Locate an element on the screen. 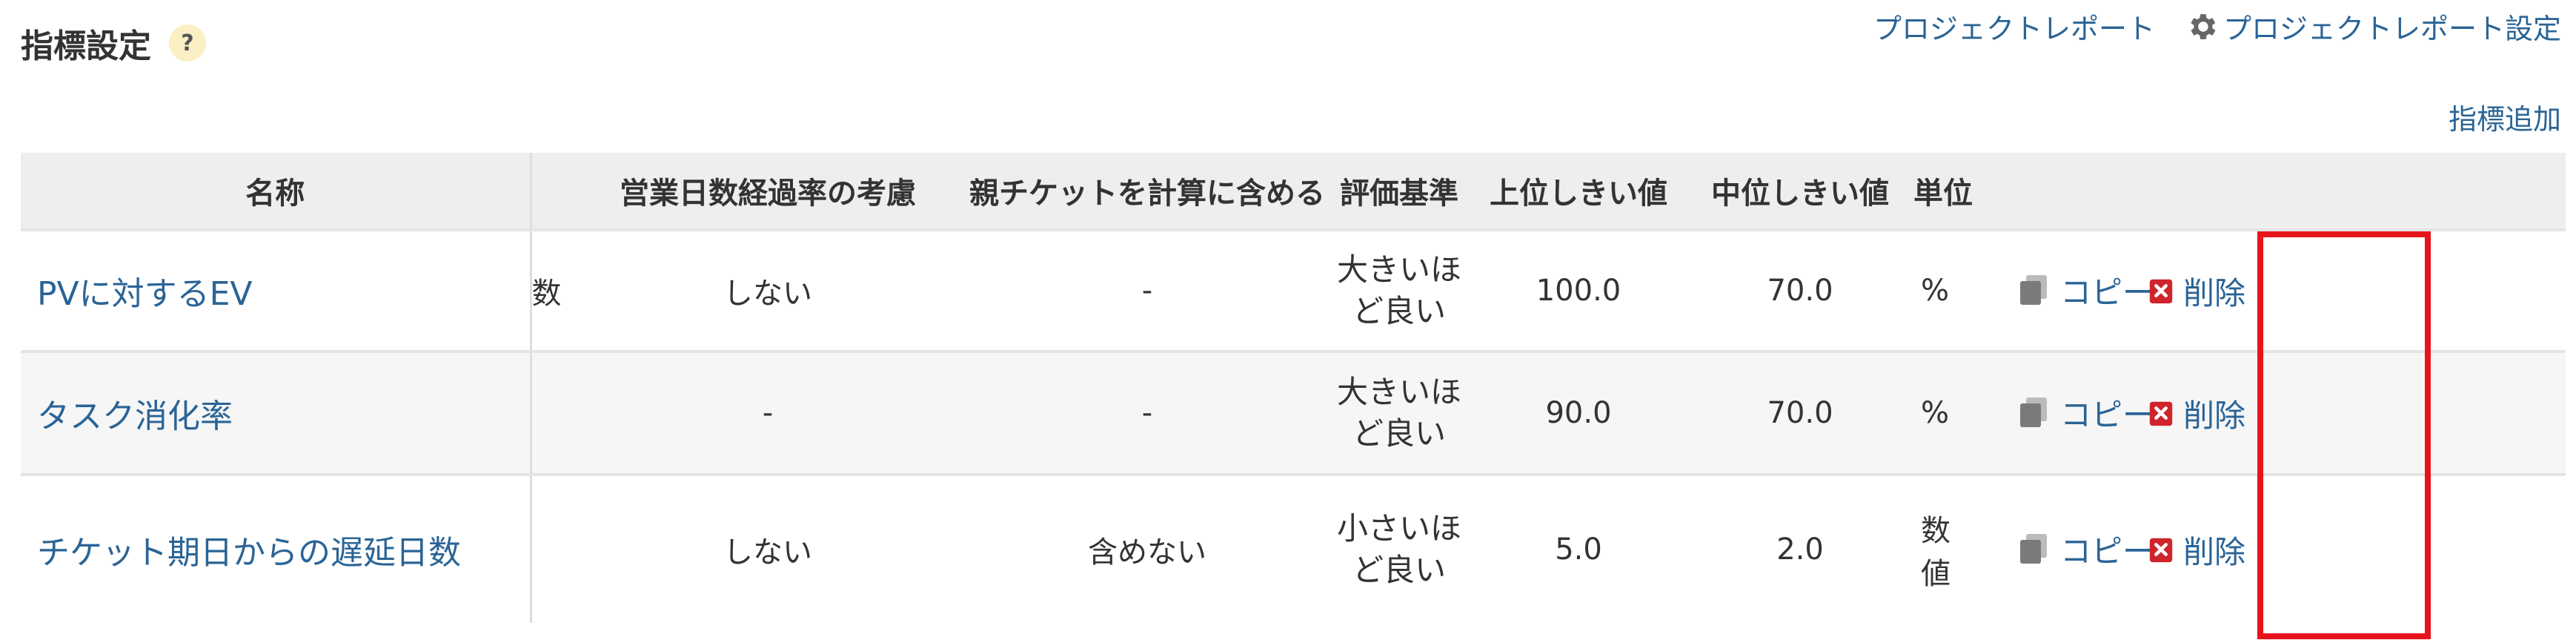  column-header-name: 名称 is located at coordinates (276, 192).